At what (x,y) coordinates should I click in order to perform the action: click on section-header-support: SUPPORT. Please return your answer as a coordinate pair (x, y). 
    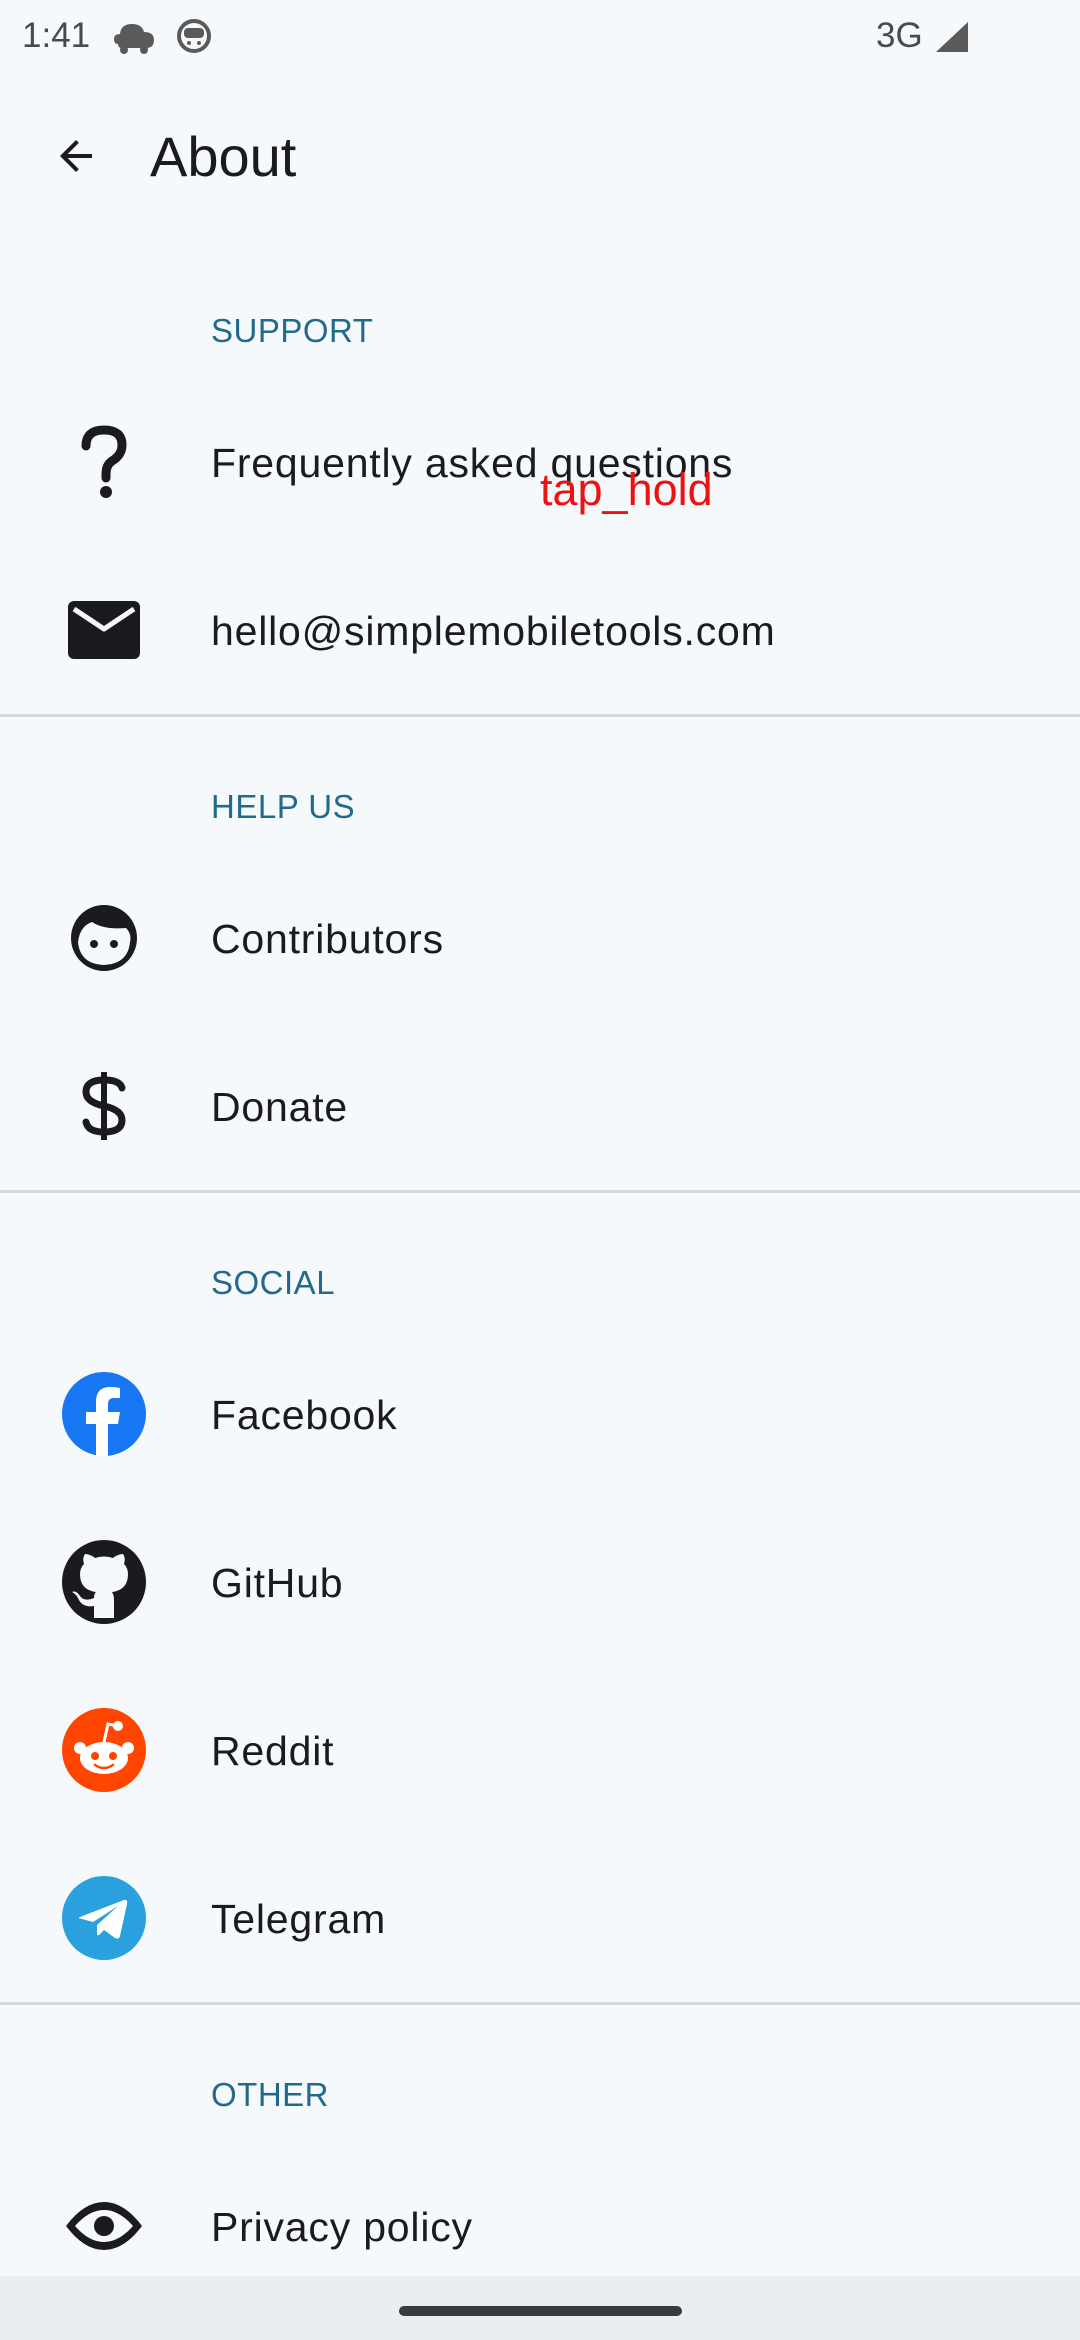
    Looking at the image, I should click on (292, 330).